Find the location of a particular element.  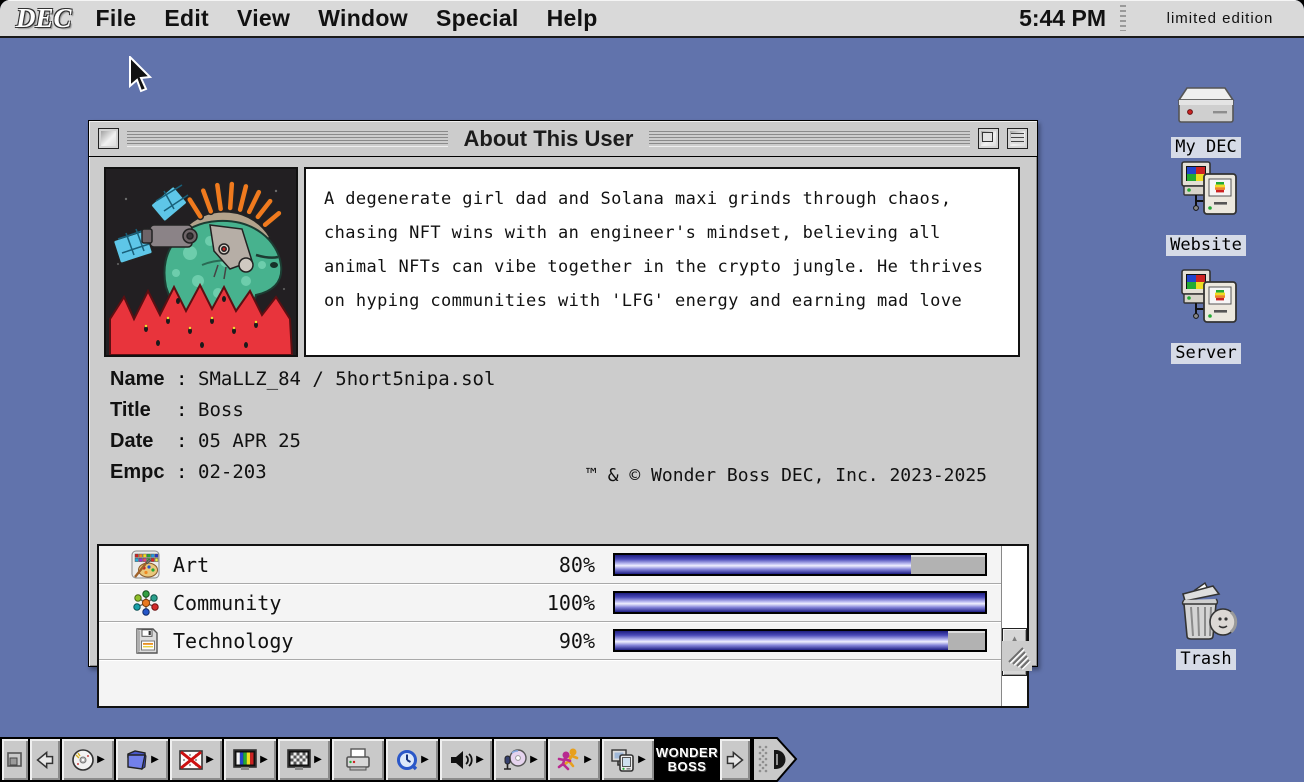

skills-panel: Art 80% Community 100% Technology 90% ▲ is located at coordinates (563, 626).